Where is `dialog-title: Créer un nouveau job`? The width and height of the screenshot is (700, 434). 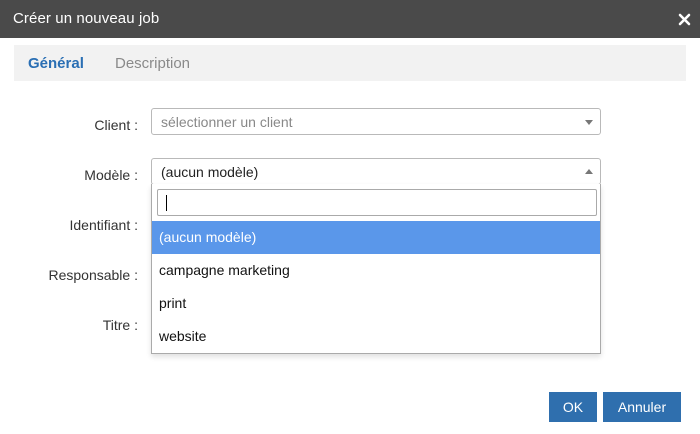 dialog-title: Créer un nouveau job is located at coordinates (86, 18).